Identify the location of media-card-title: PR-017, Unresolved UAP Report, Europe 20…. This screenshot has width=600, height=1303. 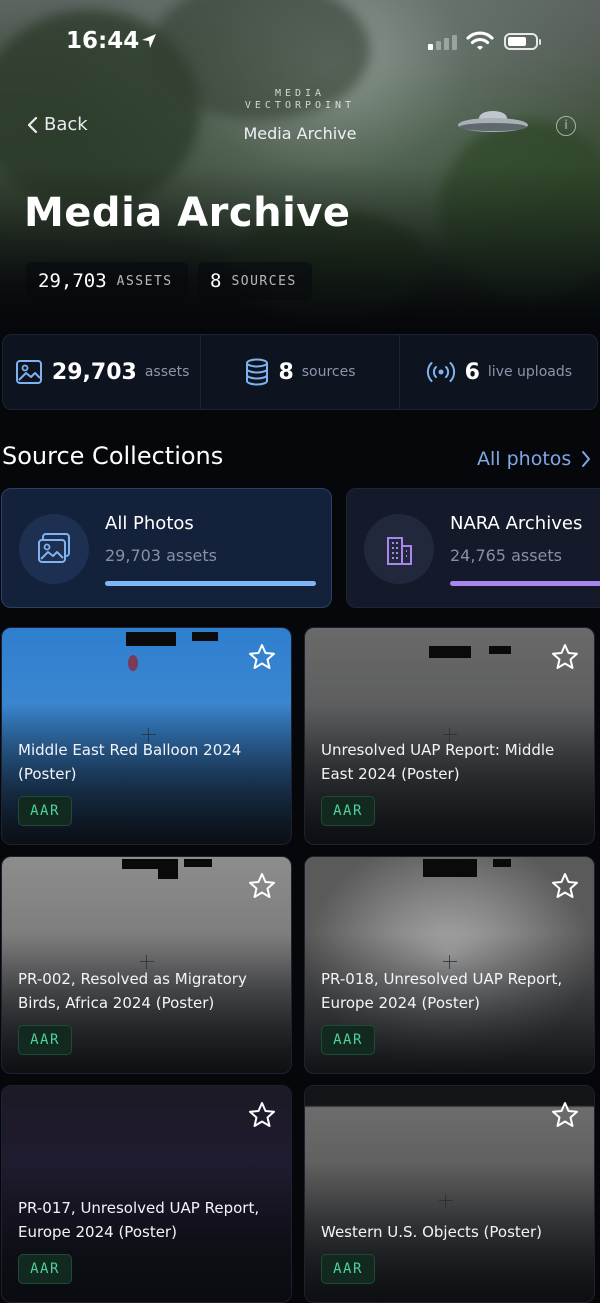
(139, 1220).